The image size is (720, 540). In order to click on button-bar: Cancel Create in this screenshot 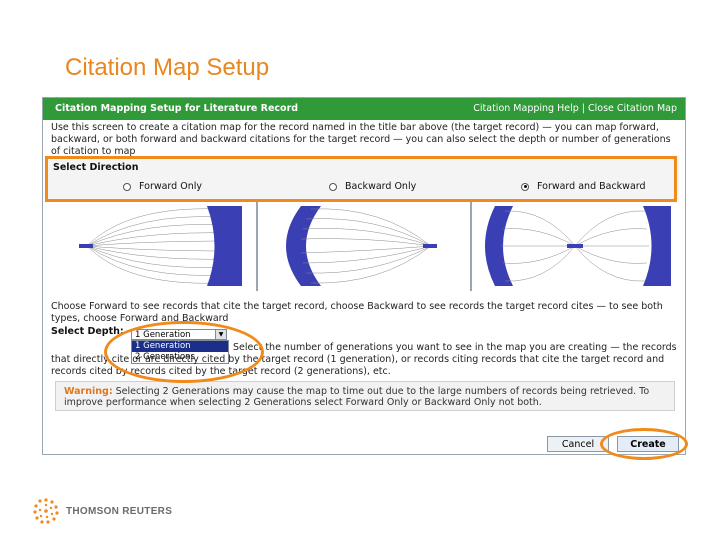, I will do `click(364, 443)`.